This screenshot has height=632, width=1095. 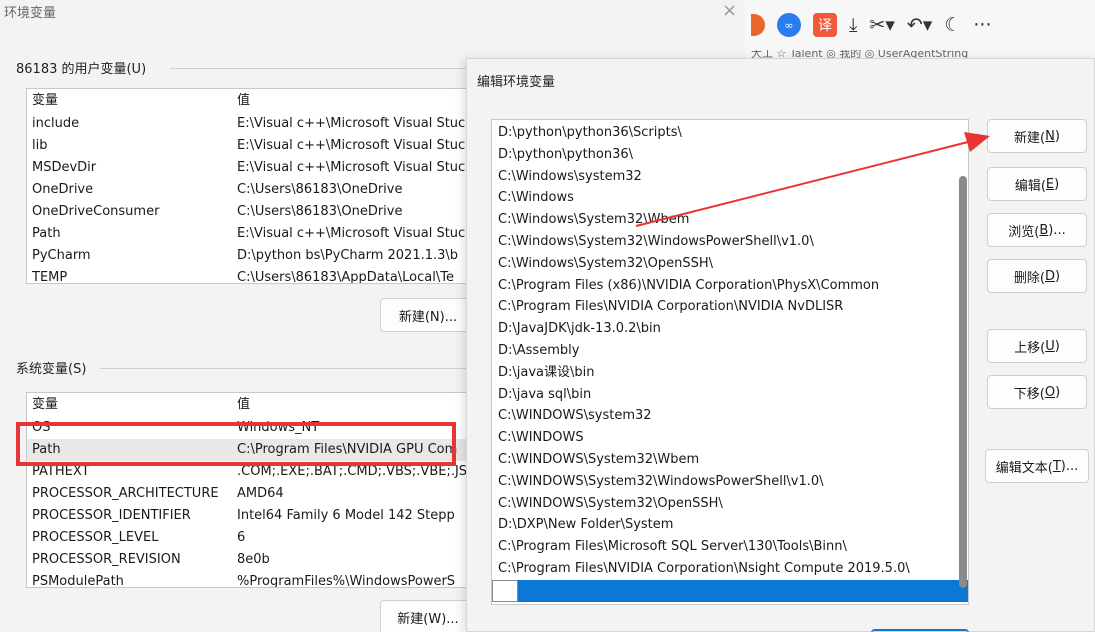 I want to click on undo-icon: ↶▾, so click(x=919, y=25).